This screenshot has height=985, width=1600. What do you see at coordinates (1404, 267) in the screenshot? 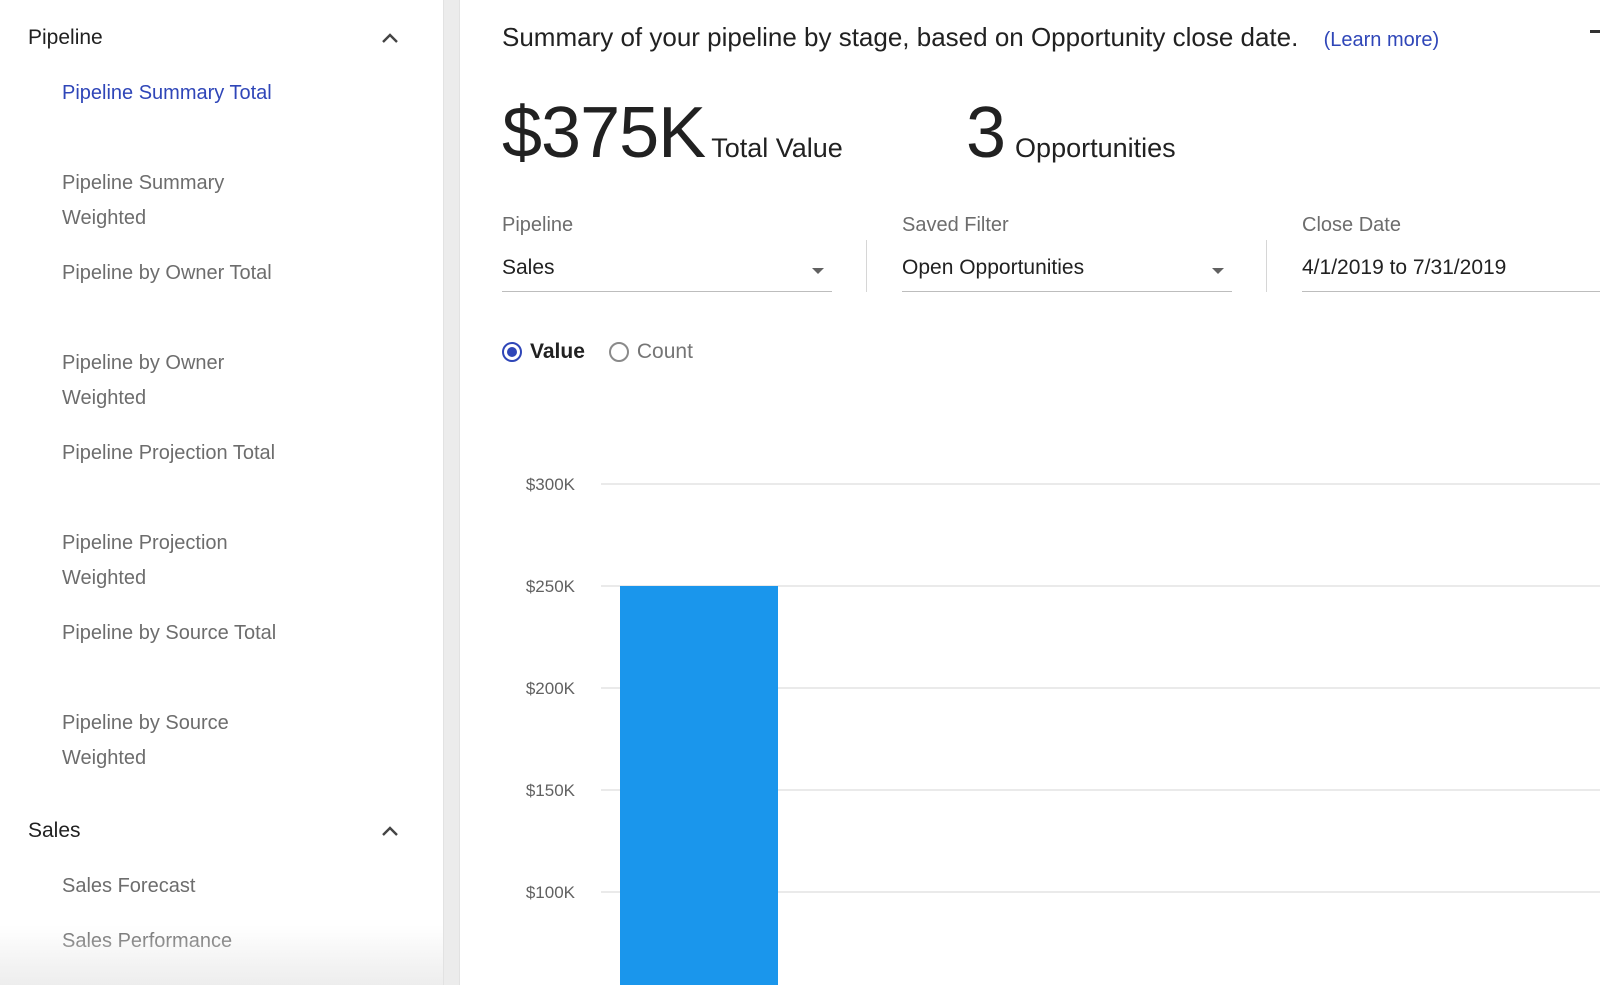
I see `close-date-value: 4/1/2019 to 7/31/2019` at bounding box center [1404, 267].